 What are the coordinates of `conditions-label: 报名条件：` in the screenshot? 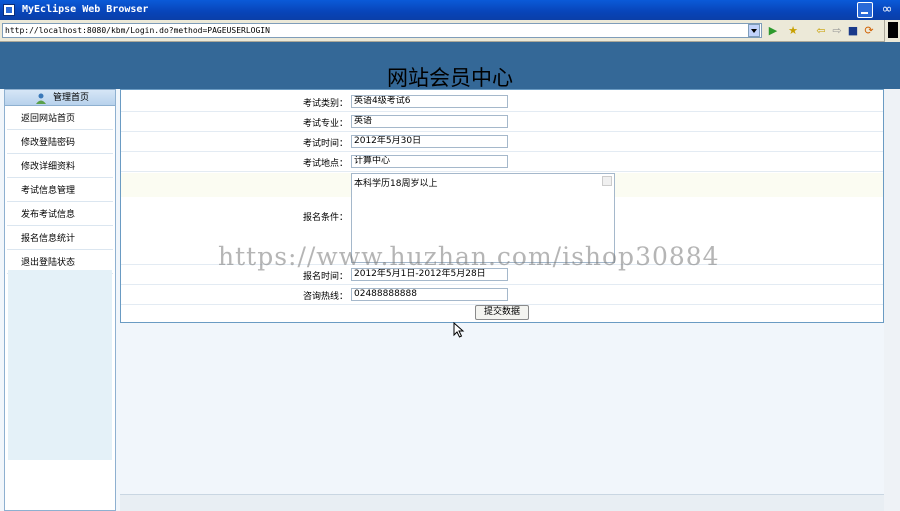 It's located at (325, 218).